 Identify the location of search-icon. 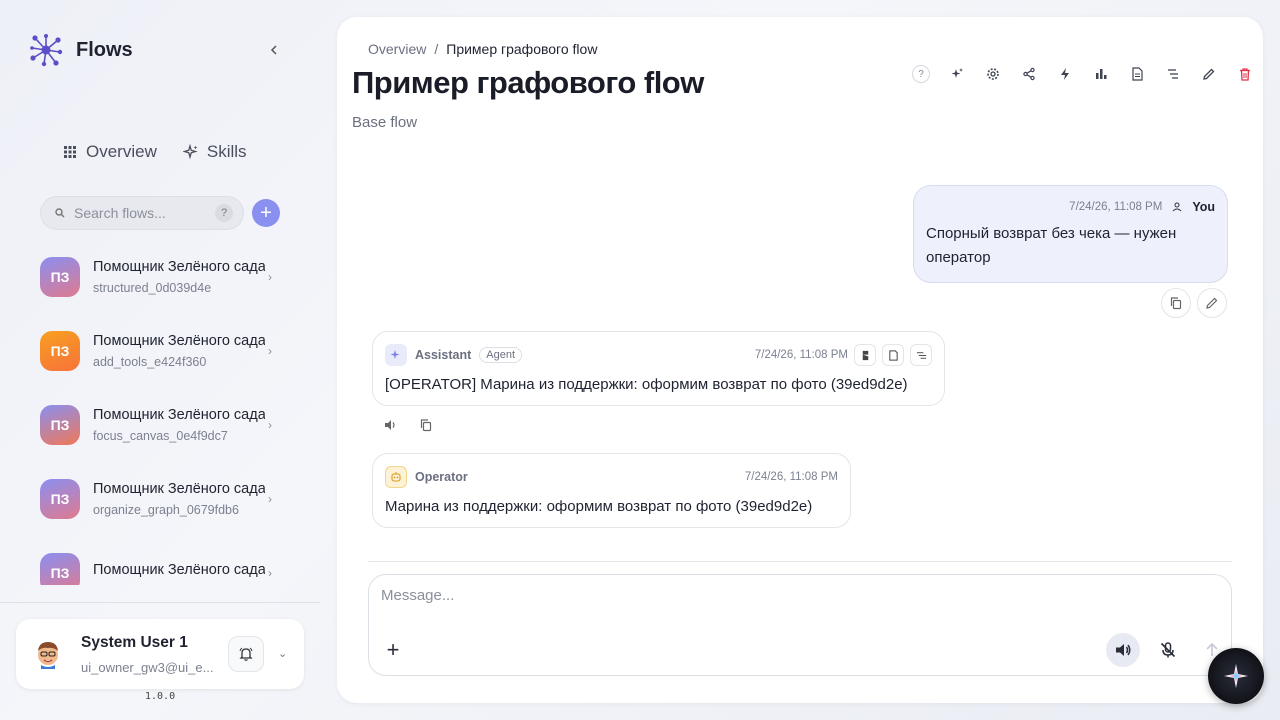
(60, 213).